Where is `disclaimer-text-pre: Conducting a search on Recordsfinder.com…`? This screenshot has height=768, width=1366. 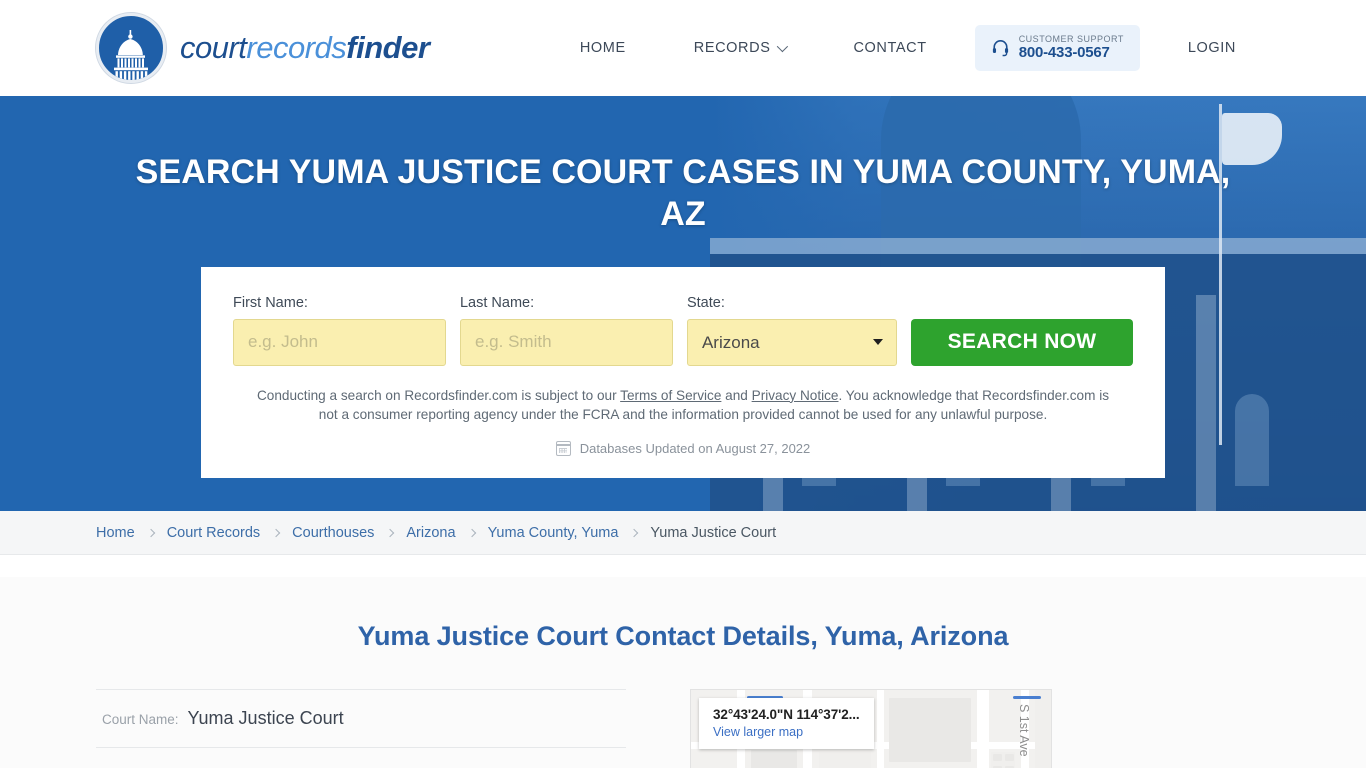
disclaimer-text-pre: Conducting a search on Recordsfinder.com… is located at coordinates (438, 395).